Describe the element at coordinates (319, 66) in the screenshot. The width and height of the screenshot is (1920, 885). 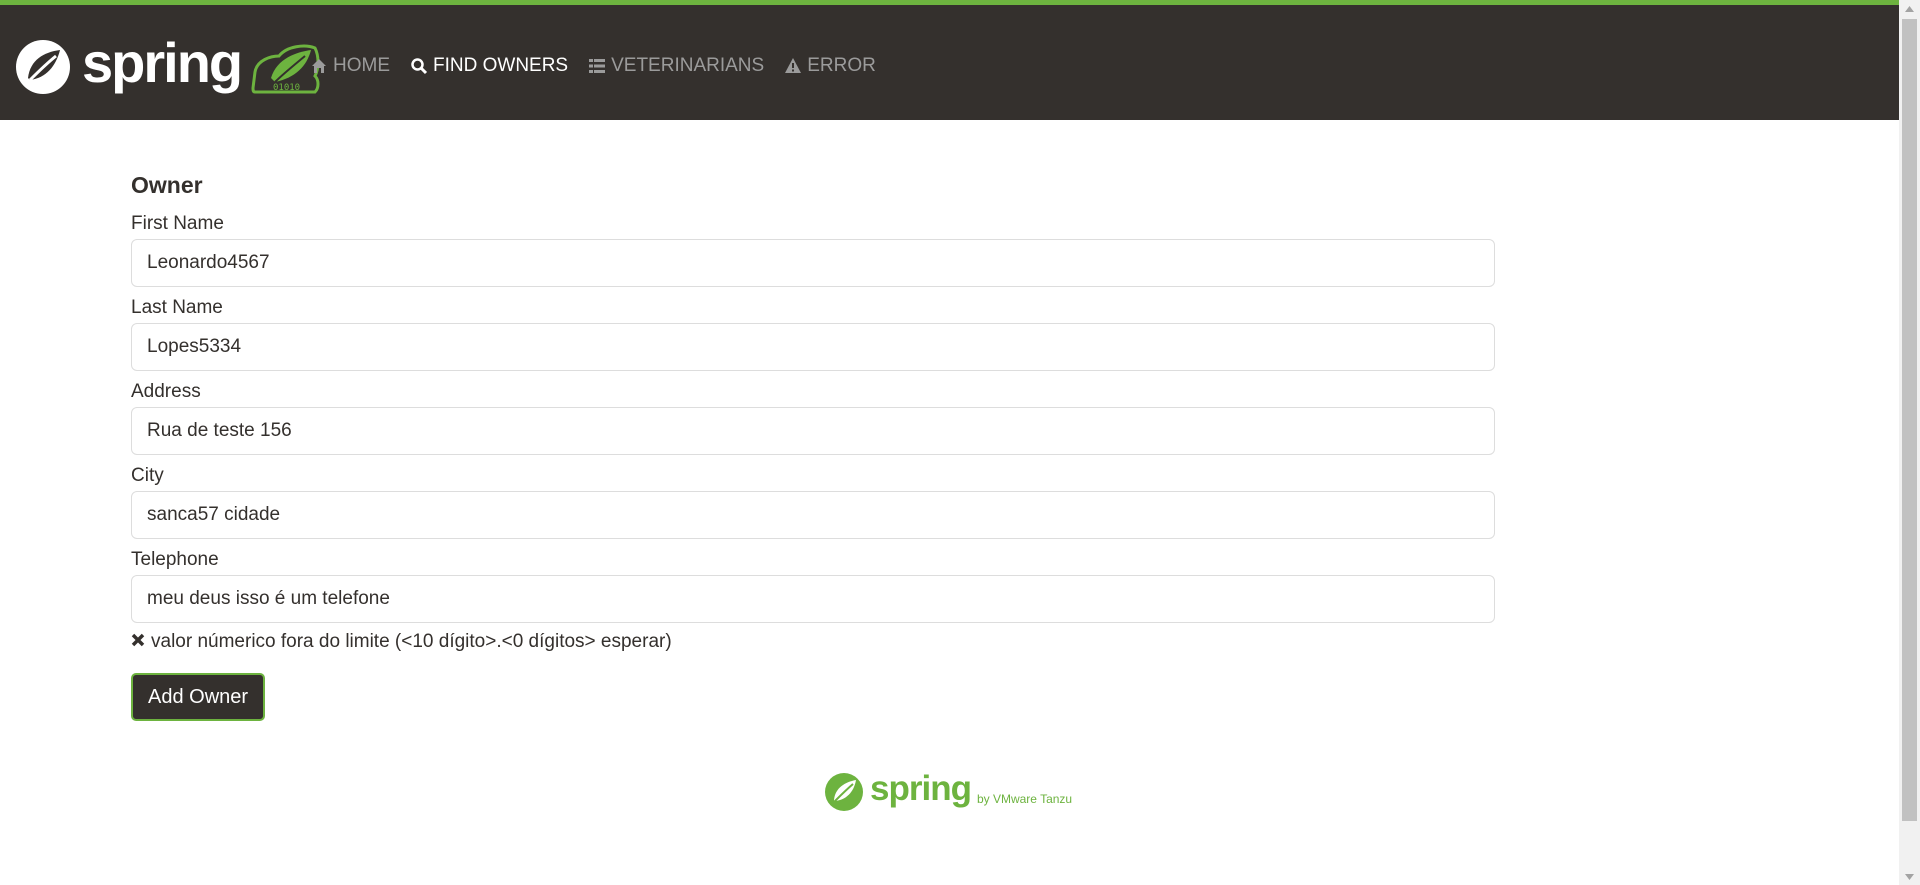
I see `home-icon` at that location.